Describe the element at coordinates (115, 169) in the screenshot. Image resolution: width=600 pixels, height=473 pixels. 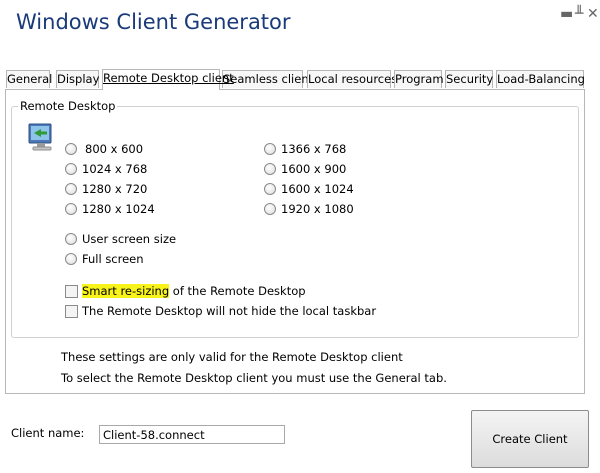
I see `option-label: 1024 x 768` at that location.